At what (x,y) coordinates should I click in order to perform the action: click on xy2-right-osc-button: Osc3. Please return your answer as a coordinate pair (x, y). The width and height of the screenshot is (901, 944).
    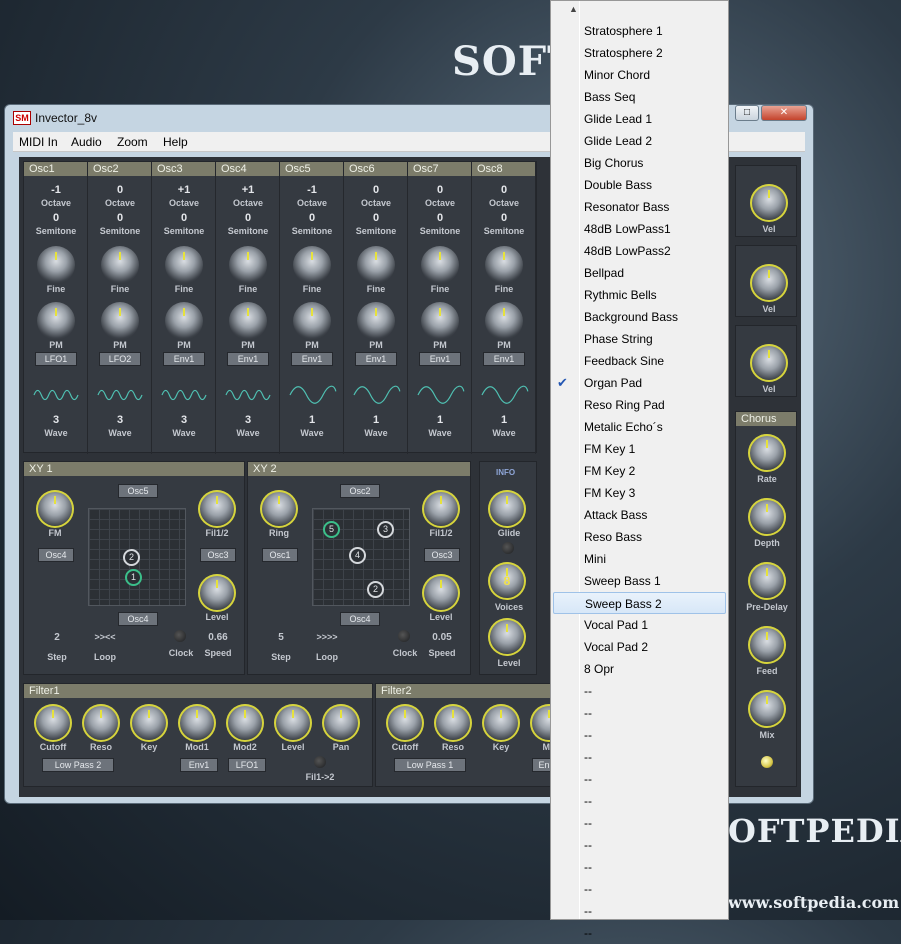
    Looking at the image, I should click on (442, 555).